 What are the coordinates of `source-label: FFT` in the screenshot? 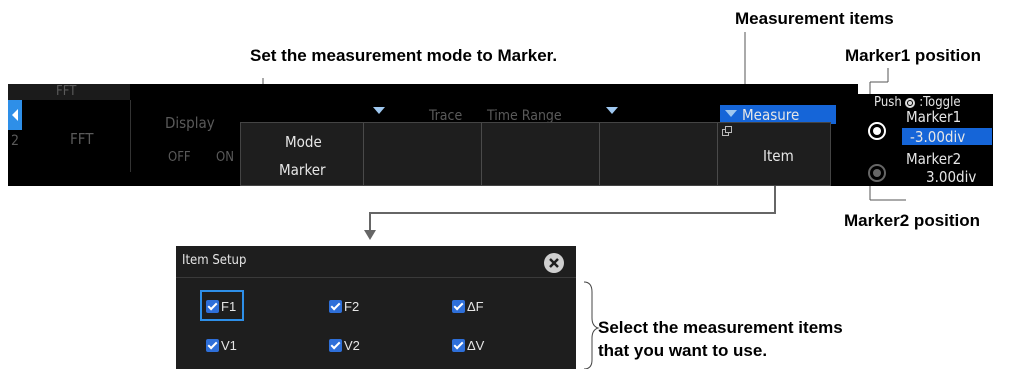 It's located at (82, 139).